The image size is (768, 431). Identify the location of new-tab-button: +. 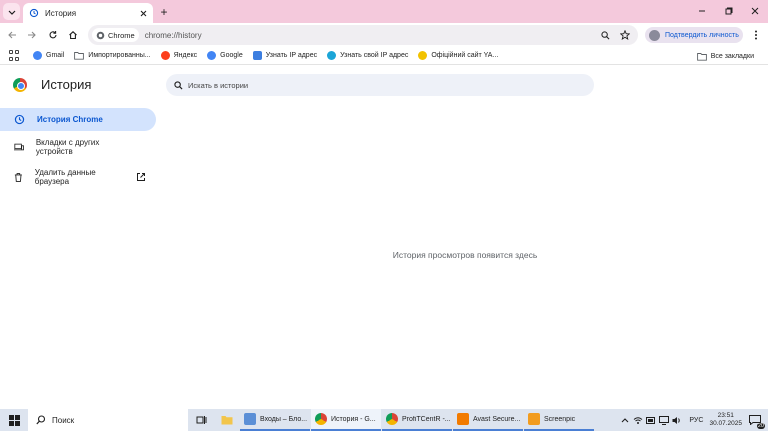
(164, 12).